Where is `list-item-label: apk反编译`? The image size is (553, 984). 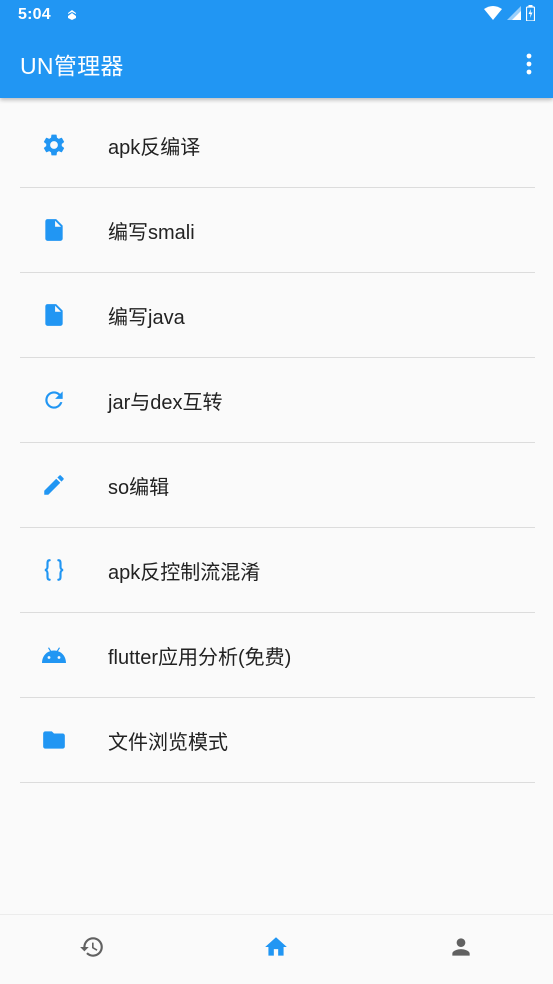
list-item-label: apk反编译 is located at coordinates (154, 147).